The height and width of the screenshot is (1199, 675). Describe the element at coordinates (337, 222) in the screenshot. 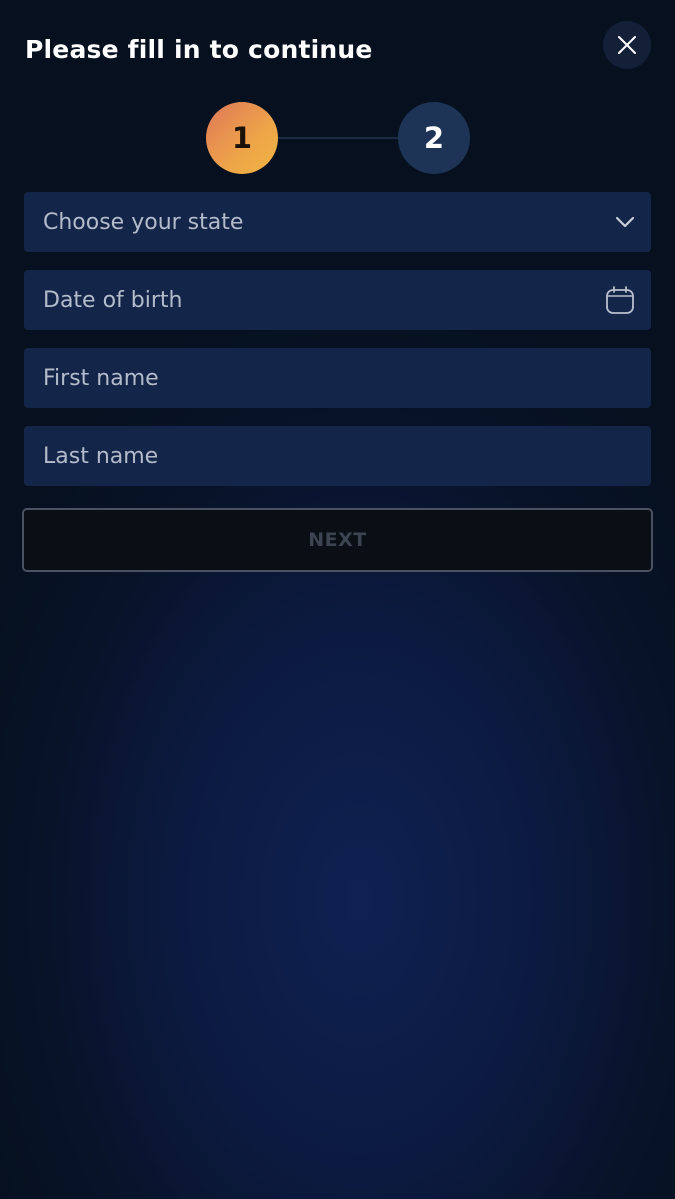

I see `state-select: Choose your state` at that location.